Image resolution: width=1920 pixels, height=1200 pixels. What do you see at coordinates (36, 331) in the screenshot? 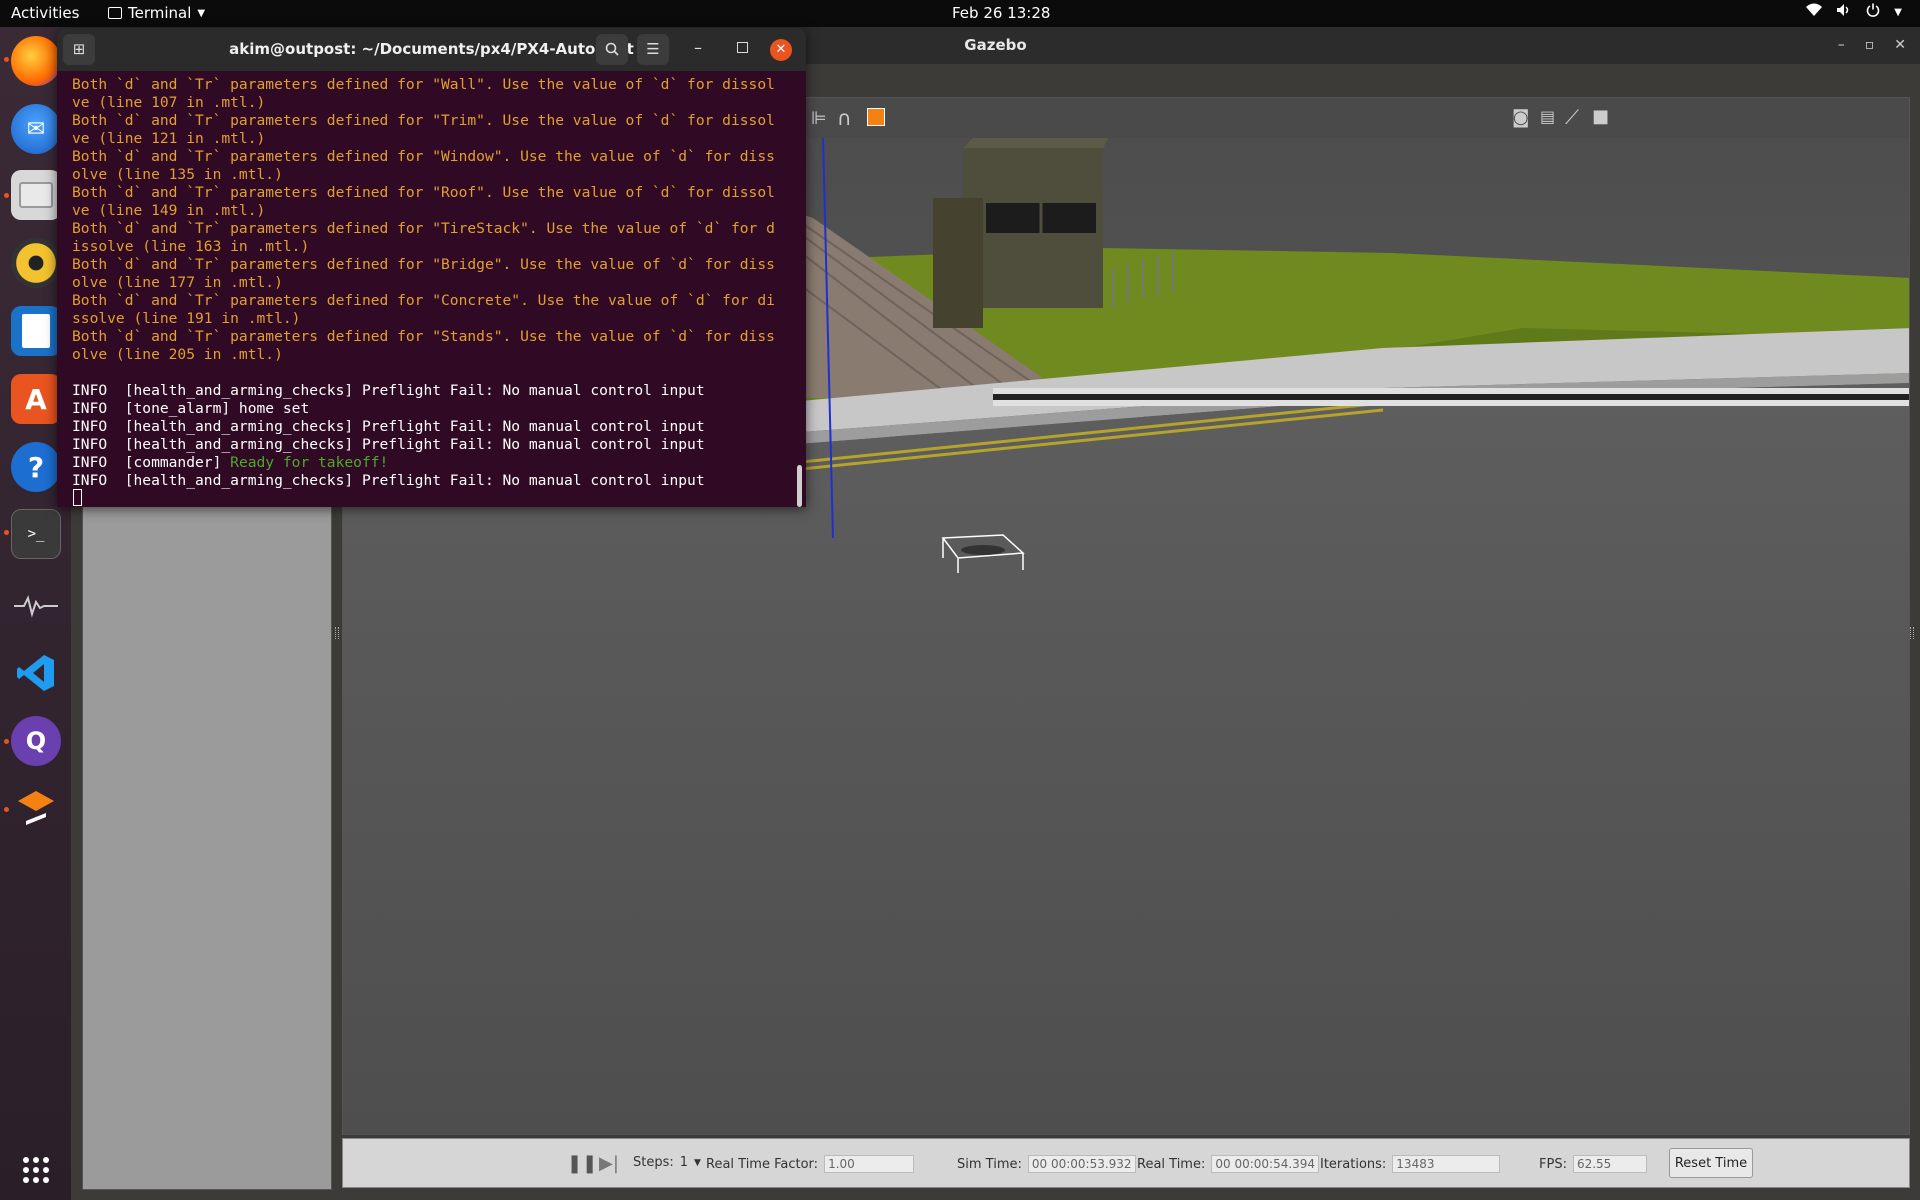
I see `writer-icon` at bounding box center [36, 331].